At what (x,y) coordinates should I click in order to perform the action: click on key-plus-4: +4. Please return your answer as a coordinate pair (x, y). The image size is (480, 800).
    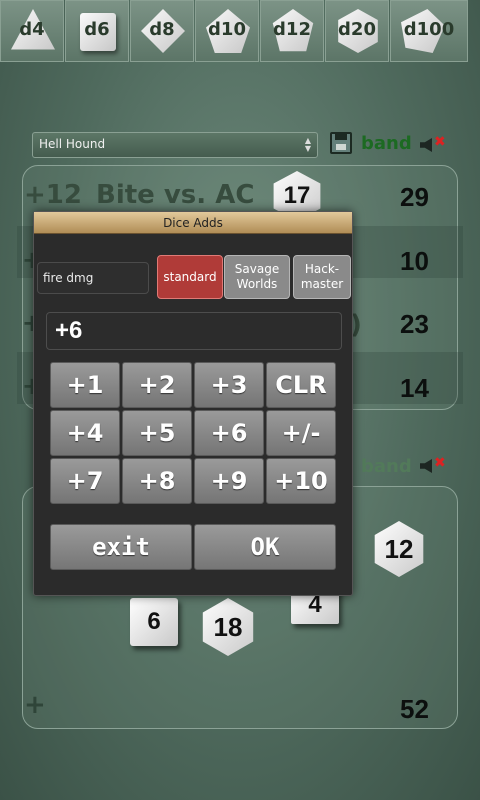
    Looking at the image, I should click on (85, 433).